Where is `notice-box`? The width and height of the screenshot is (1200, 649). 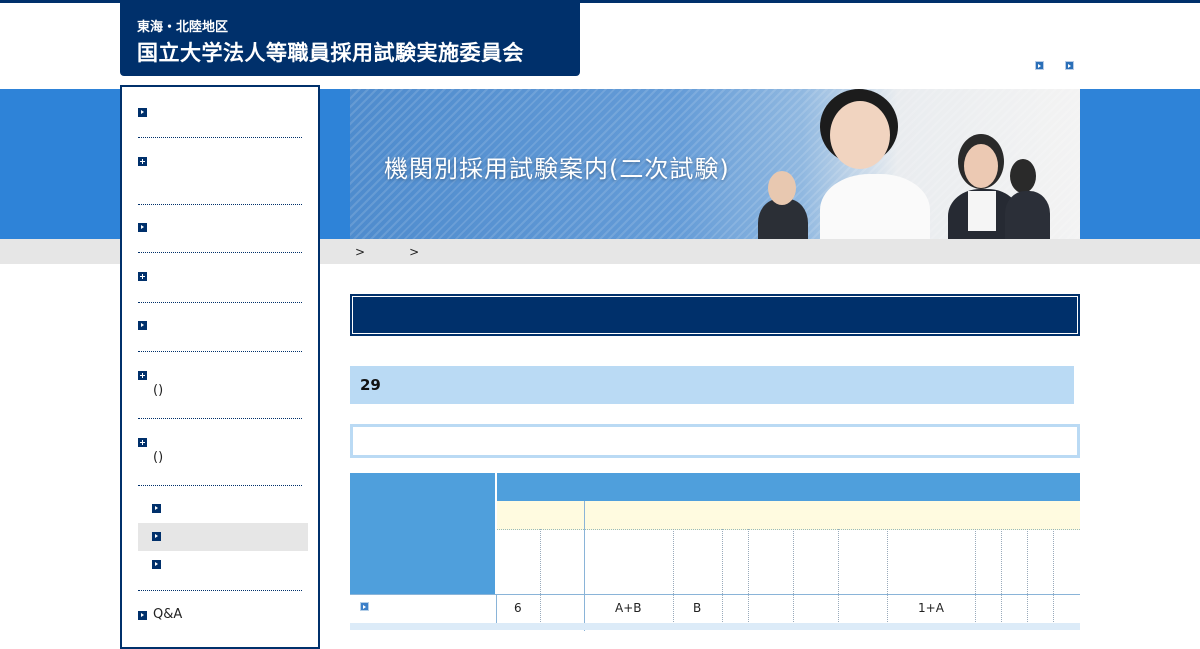 notice-box is located at coordinates (715, 441).